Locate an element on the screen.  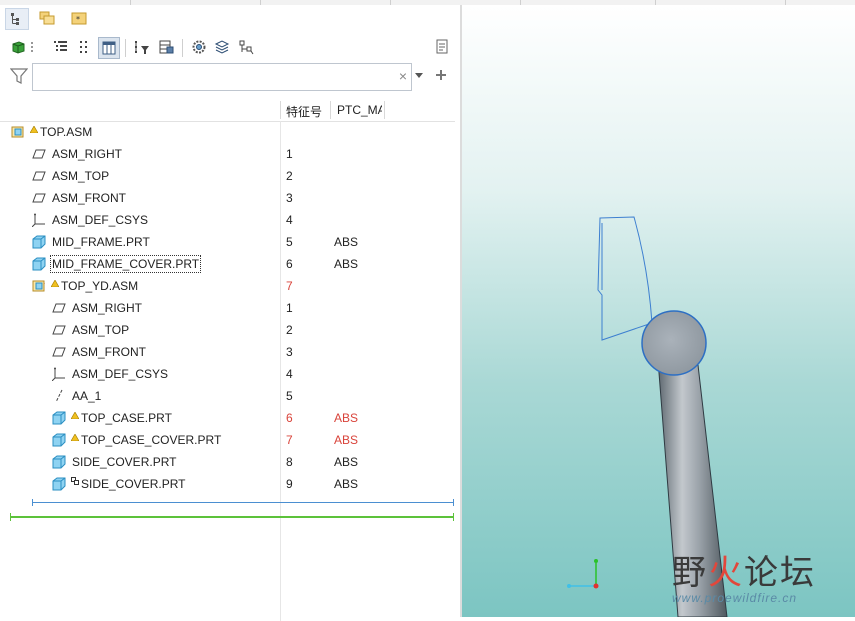
dropdown-handle is located at coordinates (32, 47).